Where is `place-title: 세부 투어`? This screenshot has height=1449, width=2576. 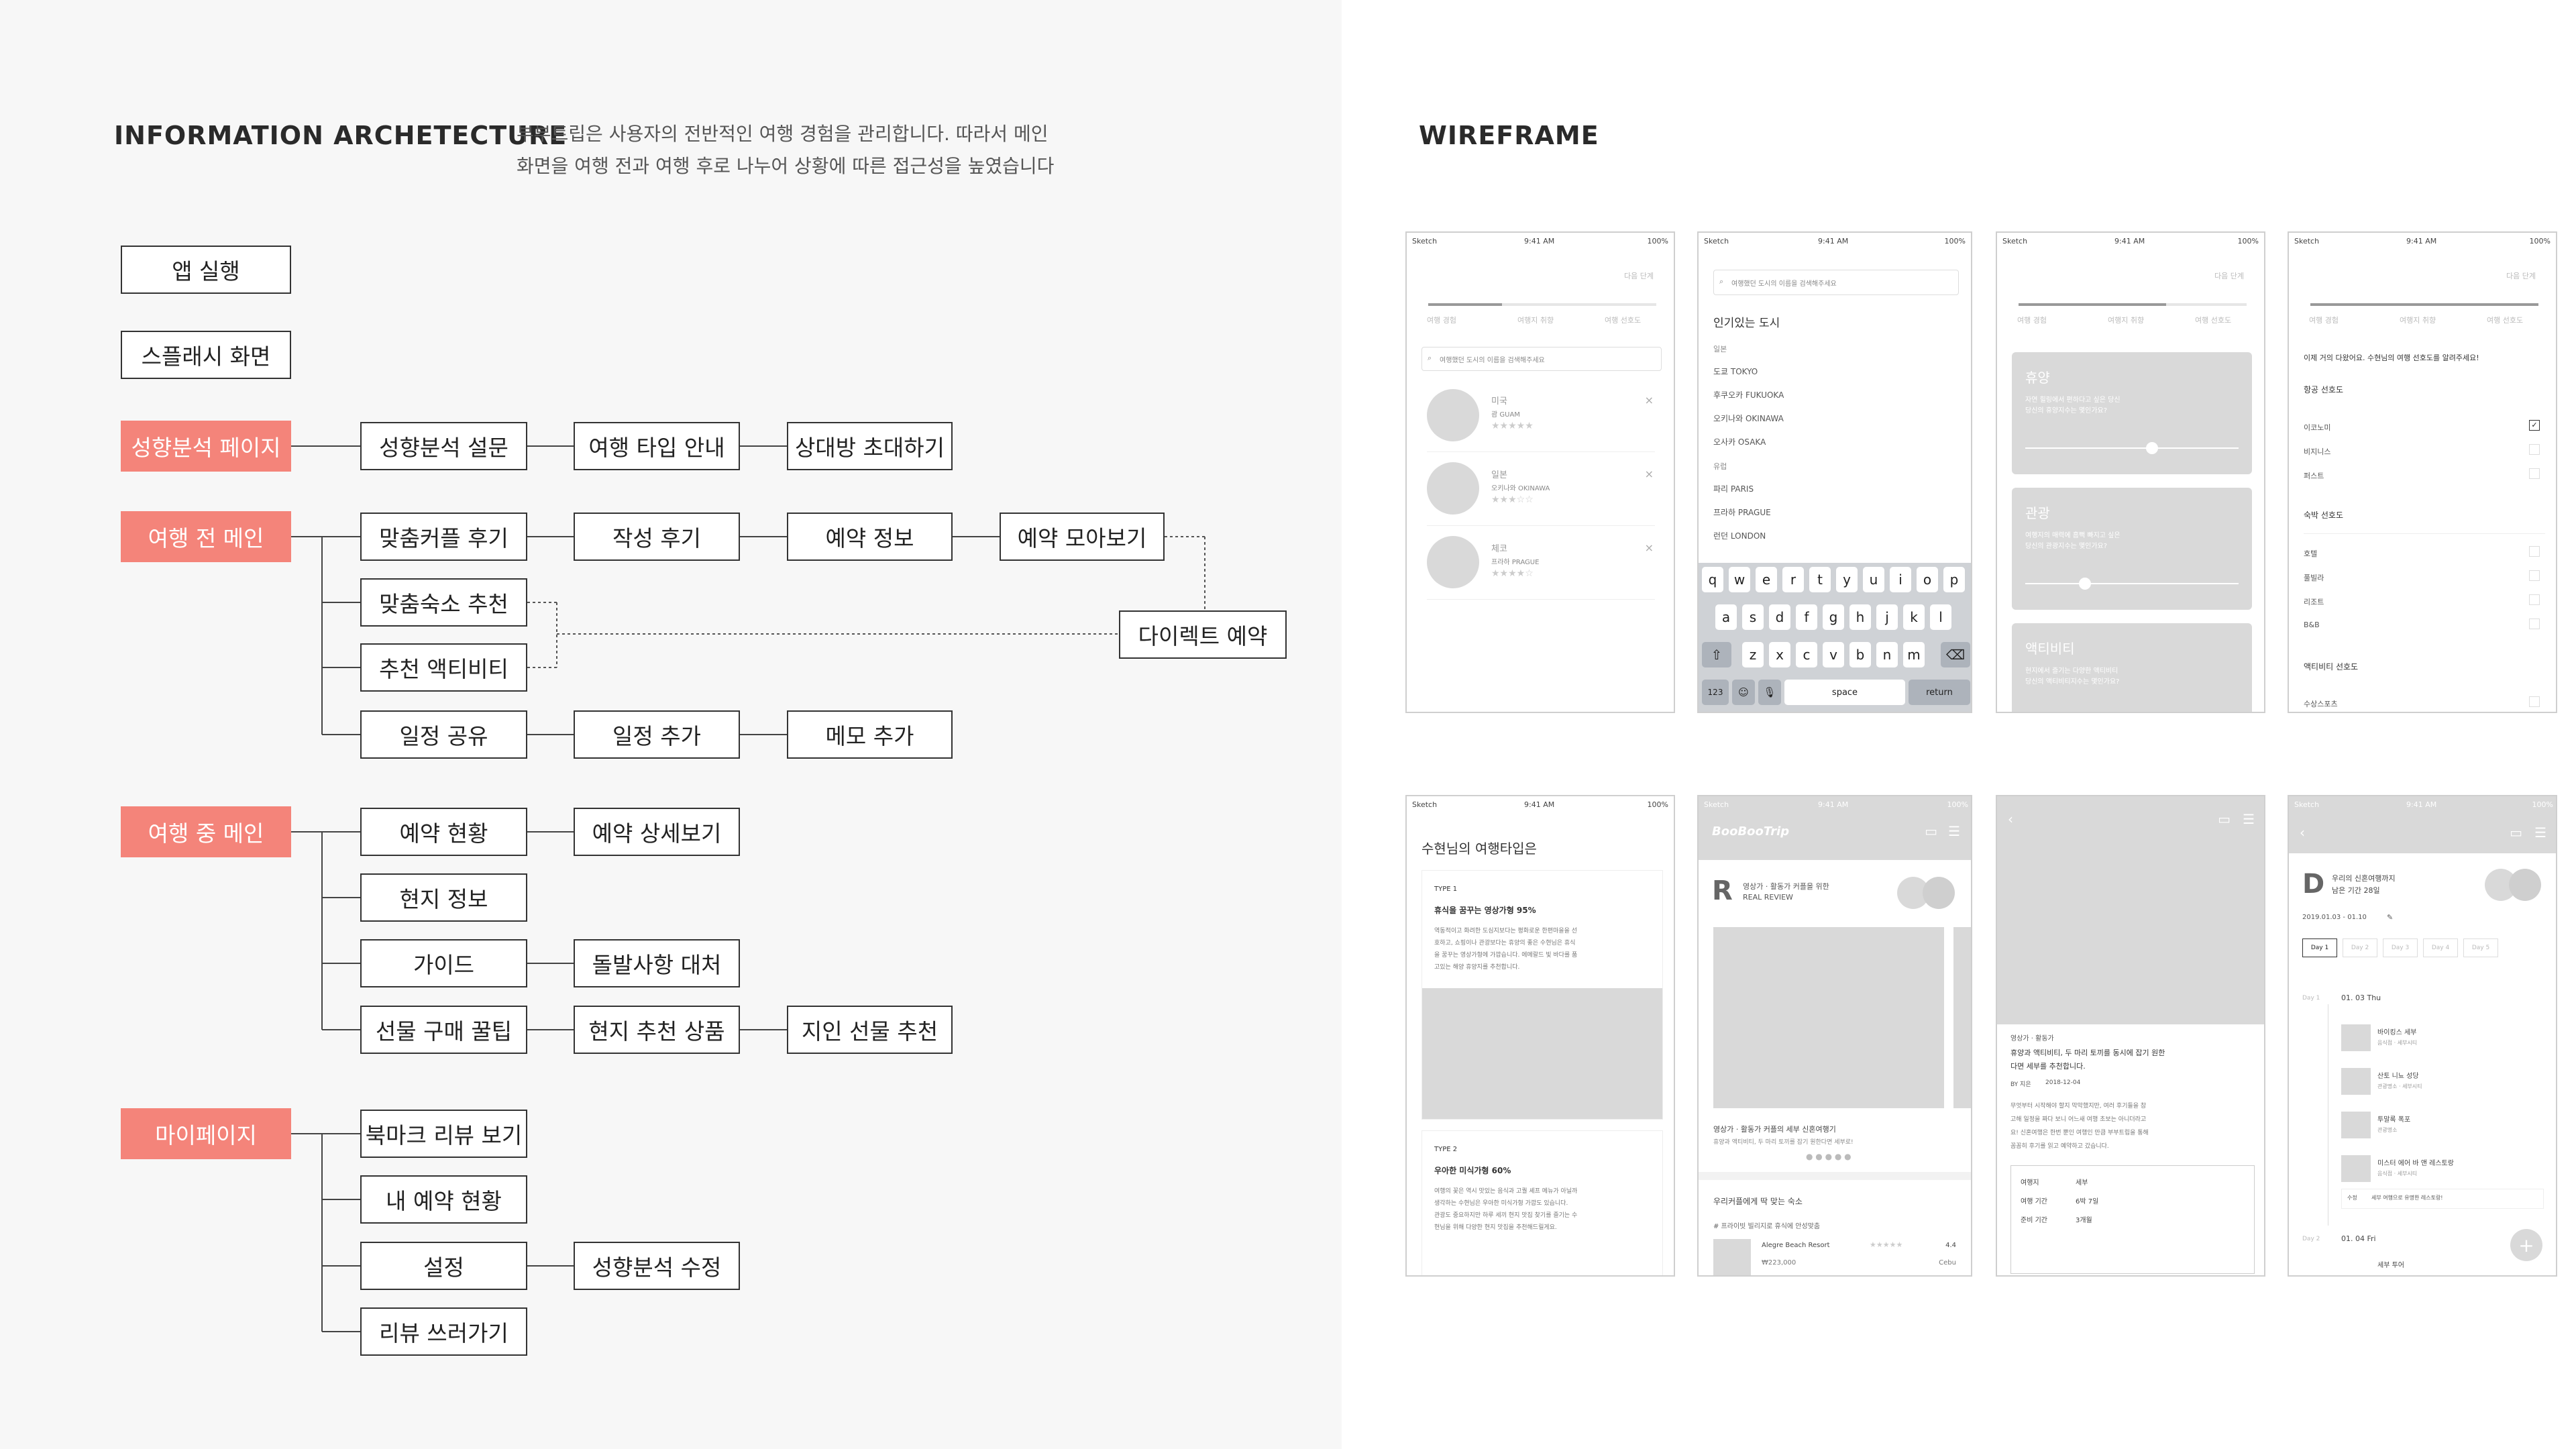
place-title: 세부 투어 is located at coordinates (2390, 1264).